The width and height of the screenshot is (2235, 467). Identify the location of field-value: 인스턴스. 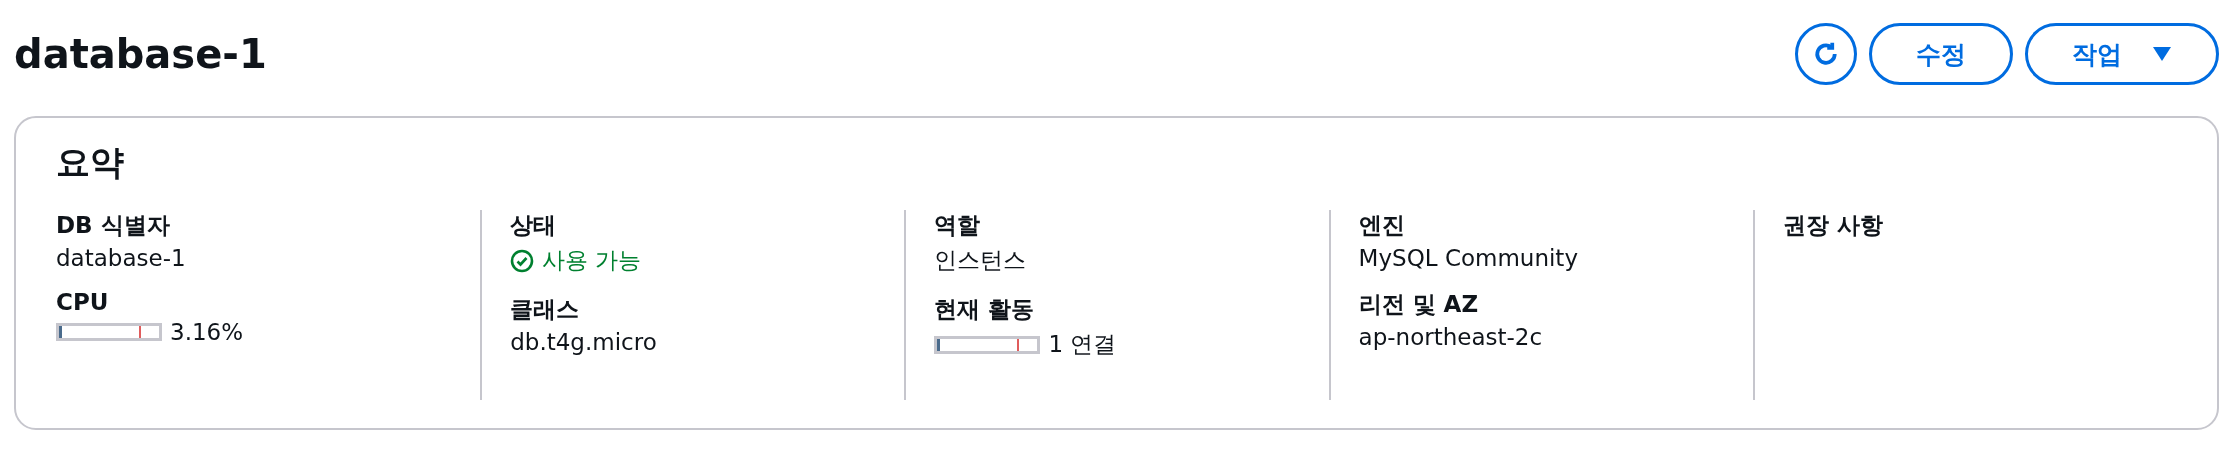
(981, 260).